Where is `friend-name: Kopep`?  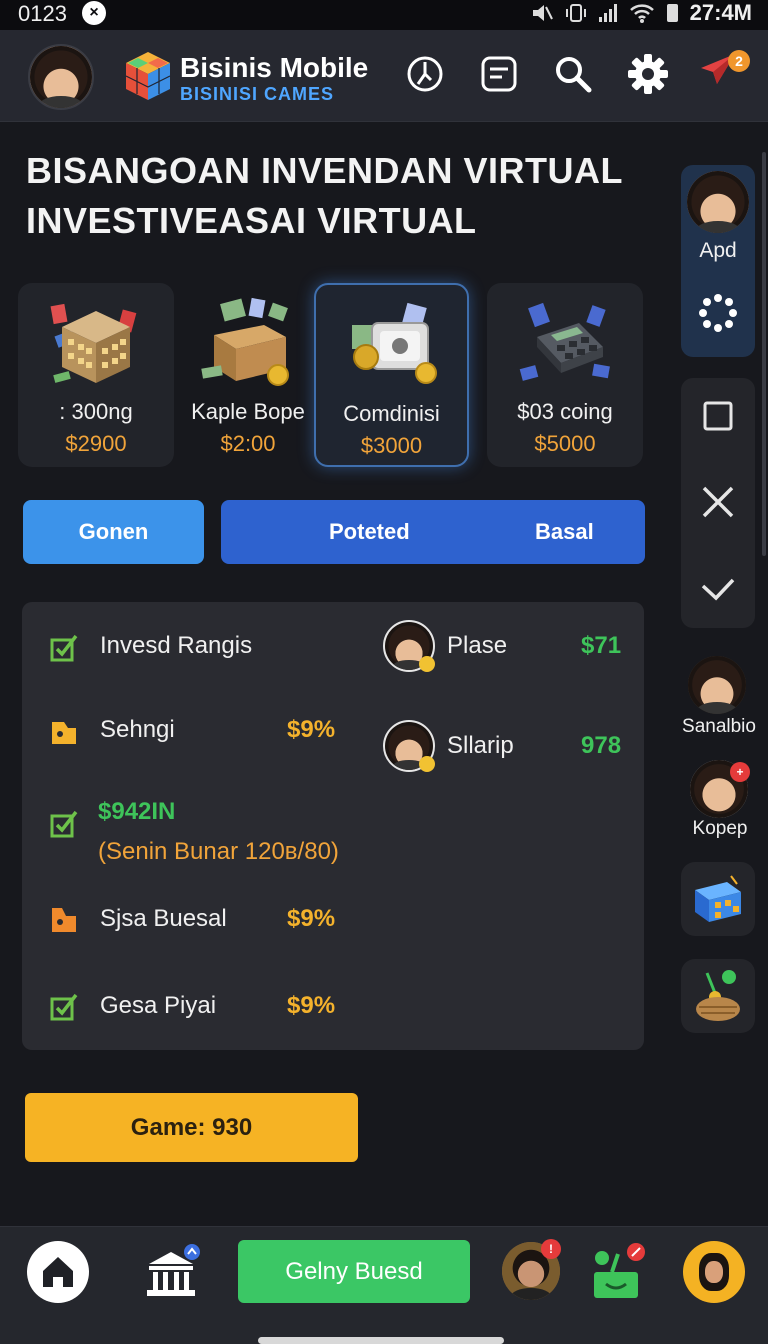 friend-name: Kopep is located at coordinates (720, 828).